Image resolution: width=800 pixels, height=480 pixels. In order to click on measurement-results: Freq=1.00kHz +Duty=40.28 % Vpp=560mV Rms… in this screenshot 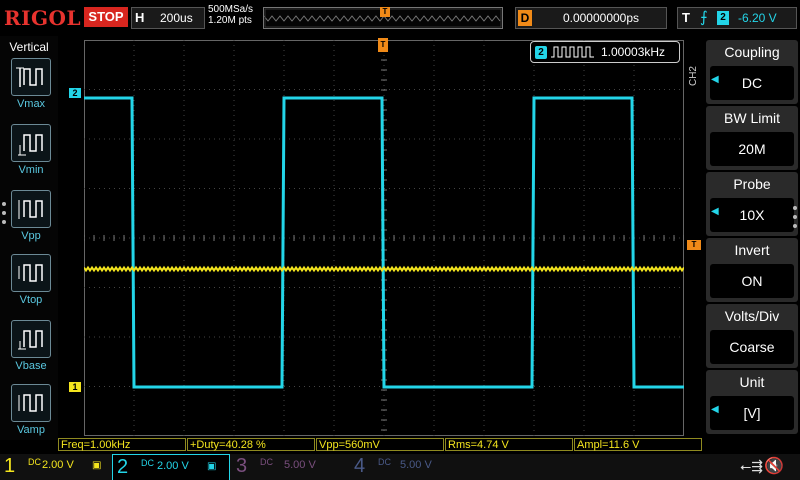, I will do `click(381, 445)`.